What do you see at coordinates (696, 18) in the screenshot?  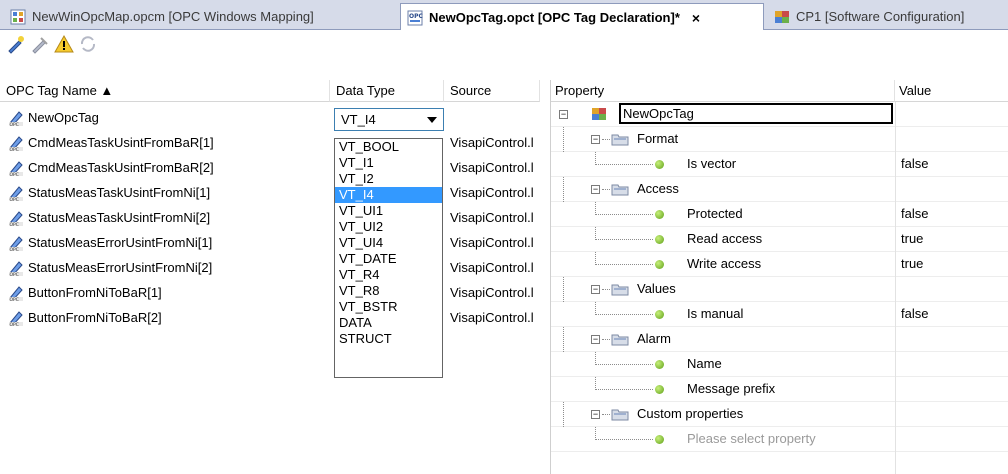 I see `close-icon: ×` at bounding box center [696, 18].